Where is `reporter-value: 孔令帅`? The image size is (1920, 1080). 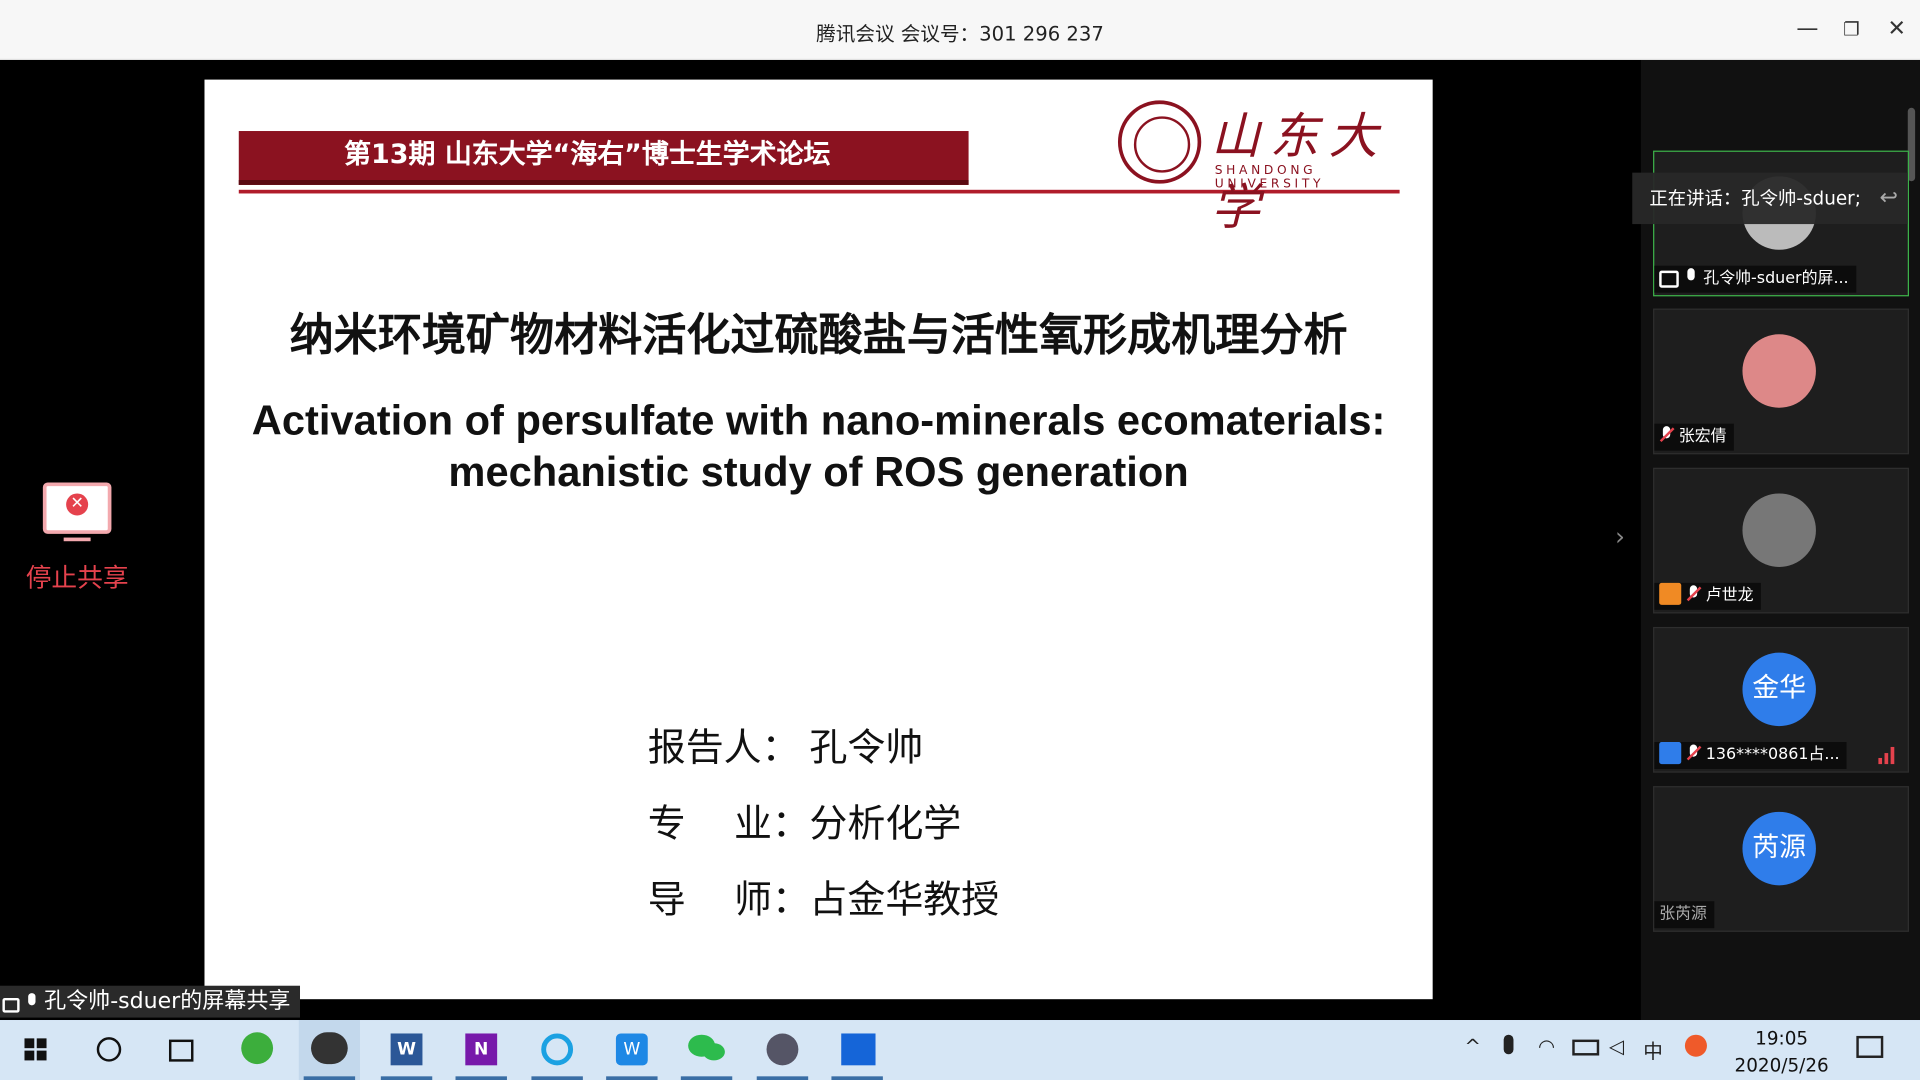
reporter-value: 孔令帅 is located at coordinates (866, 748).